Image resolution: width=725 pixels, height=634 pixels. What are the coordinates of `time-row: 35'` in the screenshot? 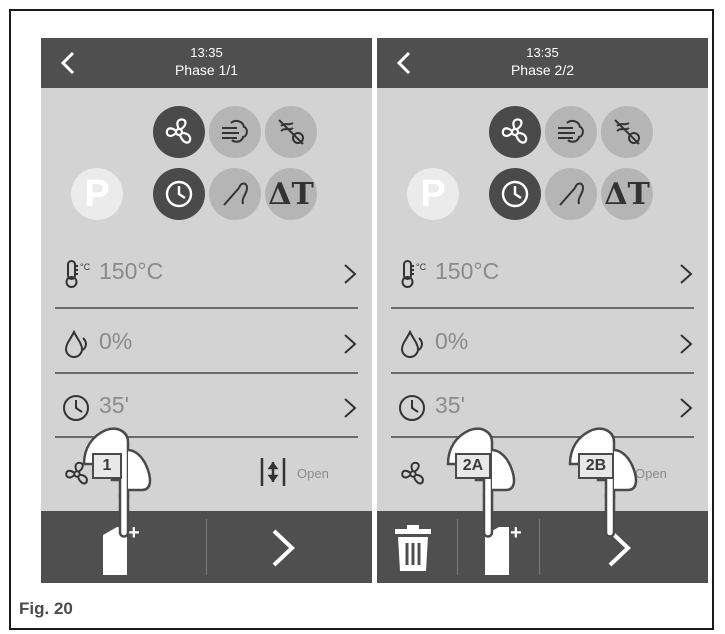 It's located at (542, 407).